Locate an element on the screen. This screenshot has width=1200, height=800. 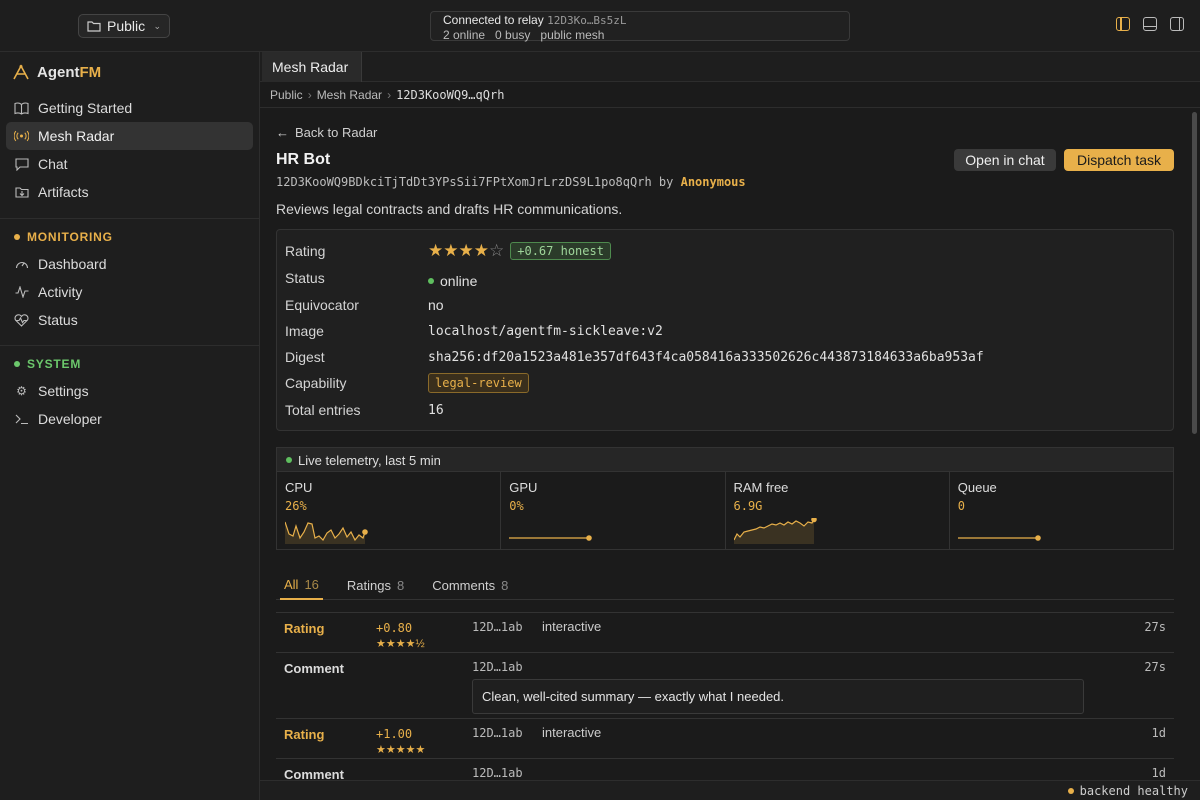
honesty-badge: +0.67 honest is located at coordinates (560, 251).